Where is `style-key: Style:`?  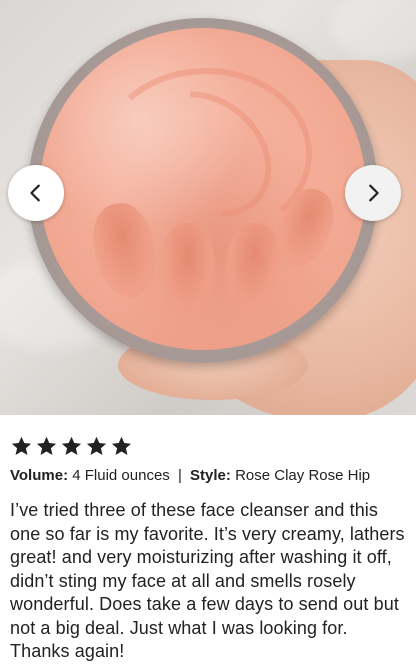 style-key: Style: is located at coordinates (210, 475).